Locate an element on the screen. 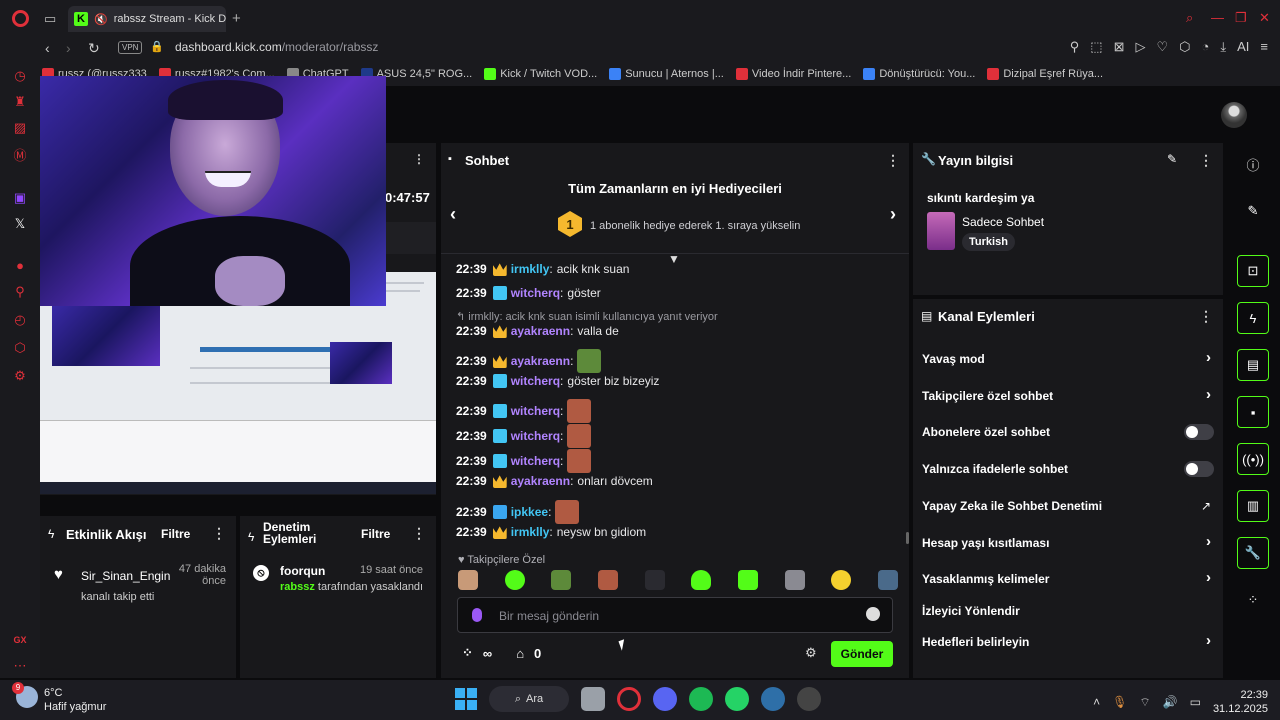 The width and height of the screenshot is (1280, 720). channel-action-label: İzleyici Yönlendir is located at coordinates (971, 611).